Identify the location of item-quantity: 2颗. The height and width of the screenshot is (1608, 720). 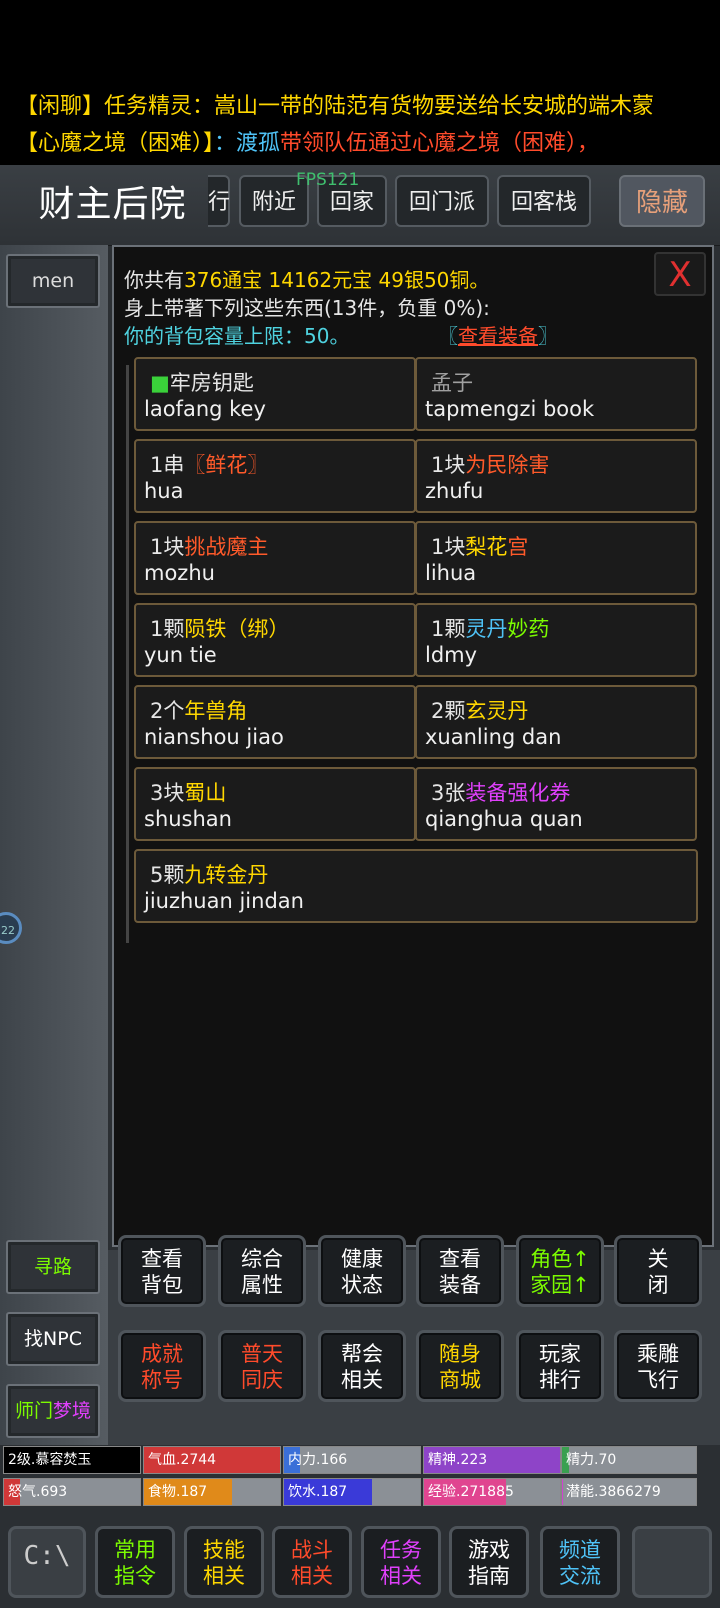
(448, 711).